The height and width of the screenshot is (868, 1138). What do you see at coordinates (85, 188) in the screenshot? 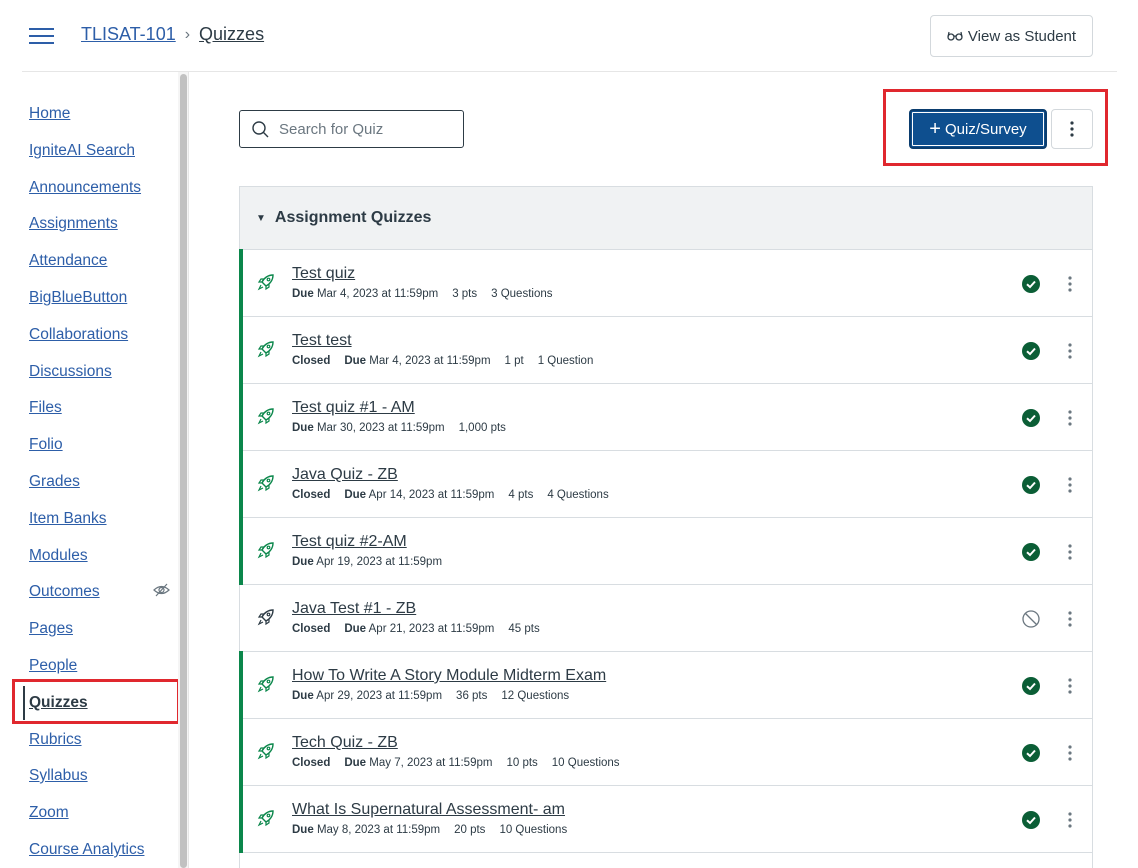
I see `nav-announcements: Announcements` at bounding box center [85, 188].